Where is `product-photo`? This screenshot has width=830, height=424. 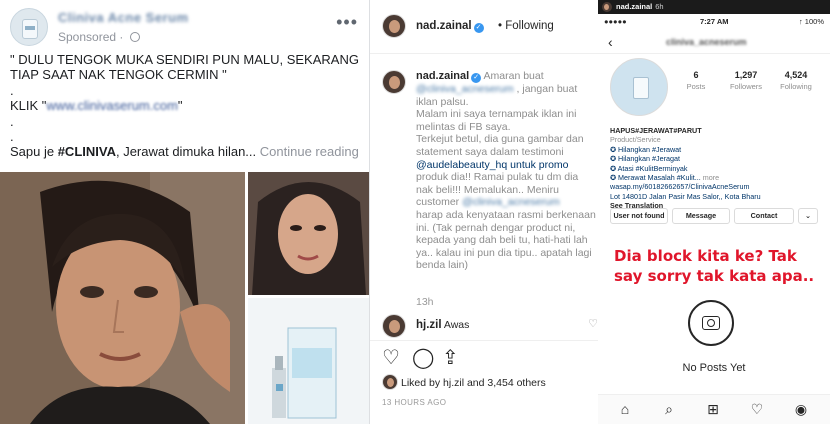
product-photo is located at coordinates (308, 361).